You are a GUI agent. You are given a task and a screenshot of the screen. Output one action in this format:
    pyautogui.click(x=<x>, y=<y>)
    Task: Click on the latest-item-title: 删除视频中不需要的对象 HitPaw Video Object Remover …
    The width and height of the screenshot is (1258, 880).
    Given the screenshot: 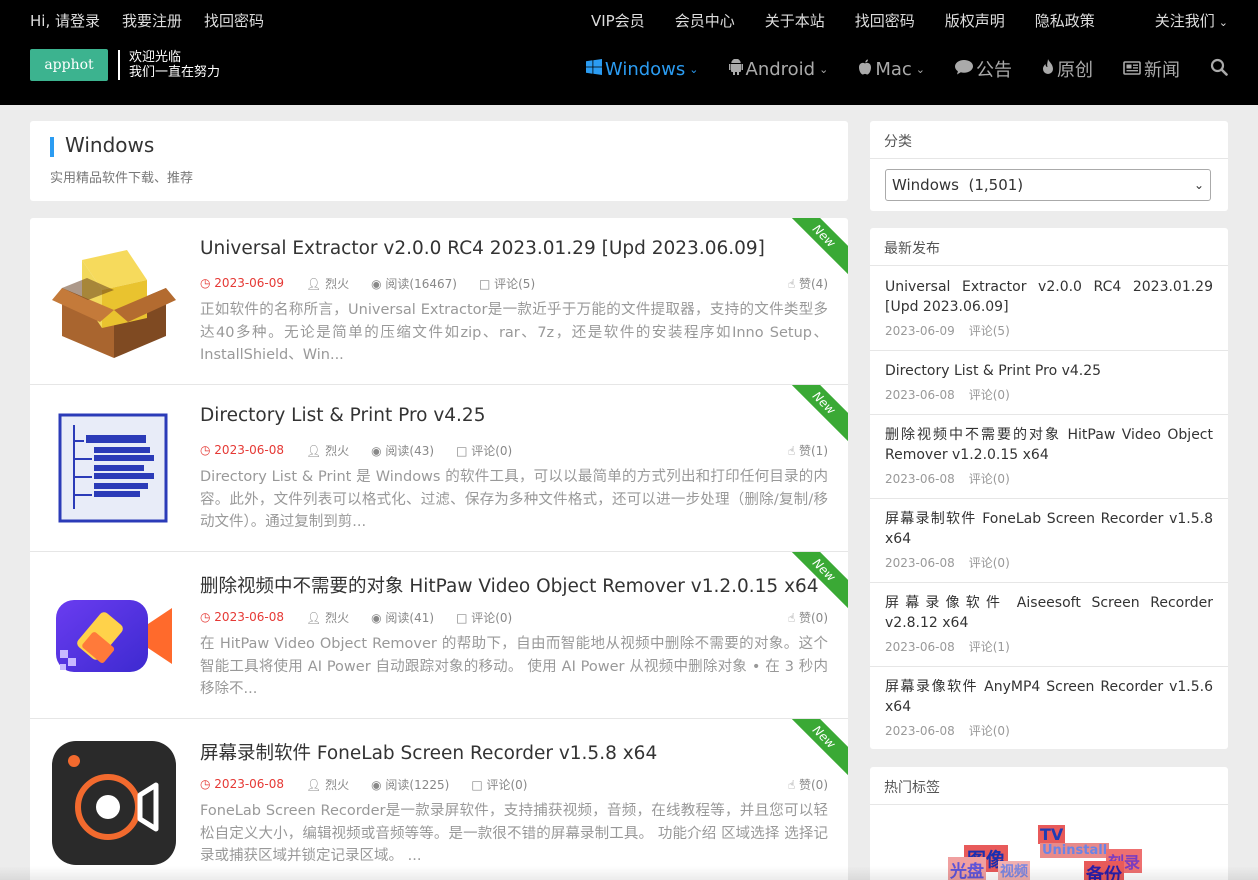 What is the action you would take?
    pyautogui.click(x=1049, y=445)
    